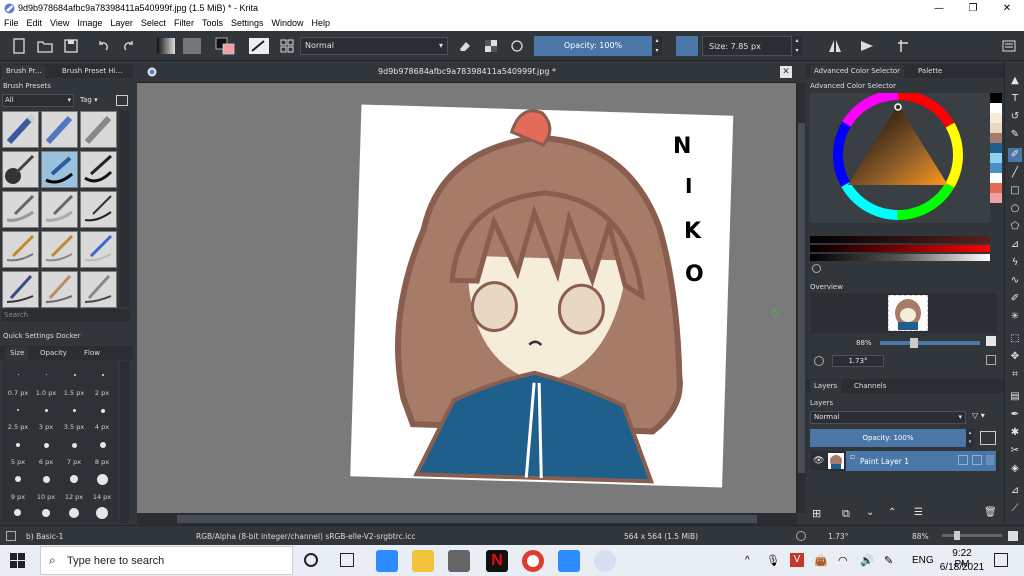 The height and width of the screenshot is (576, 1024). I want to click on recent-colors-column, so click(996, 158).